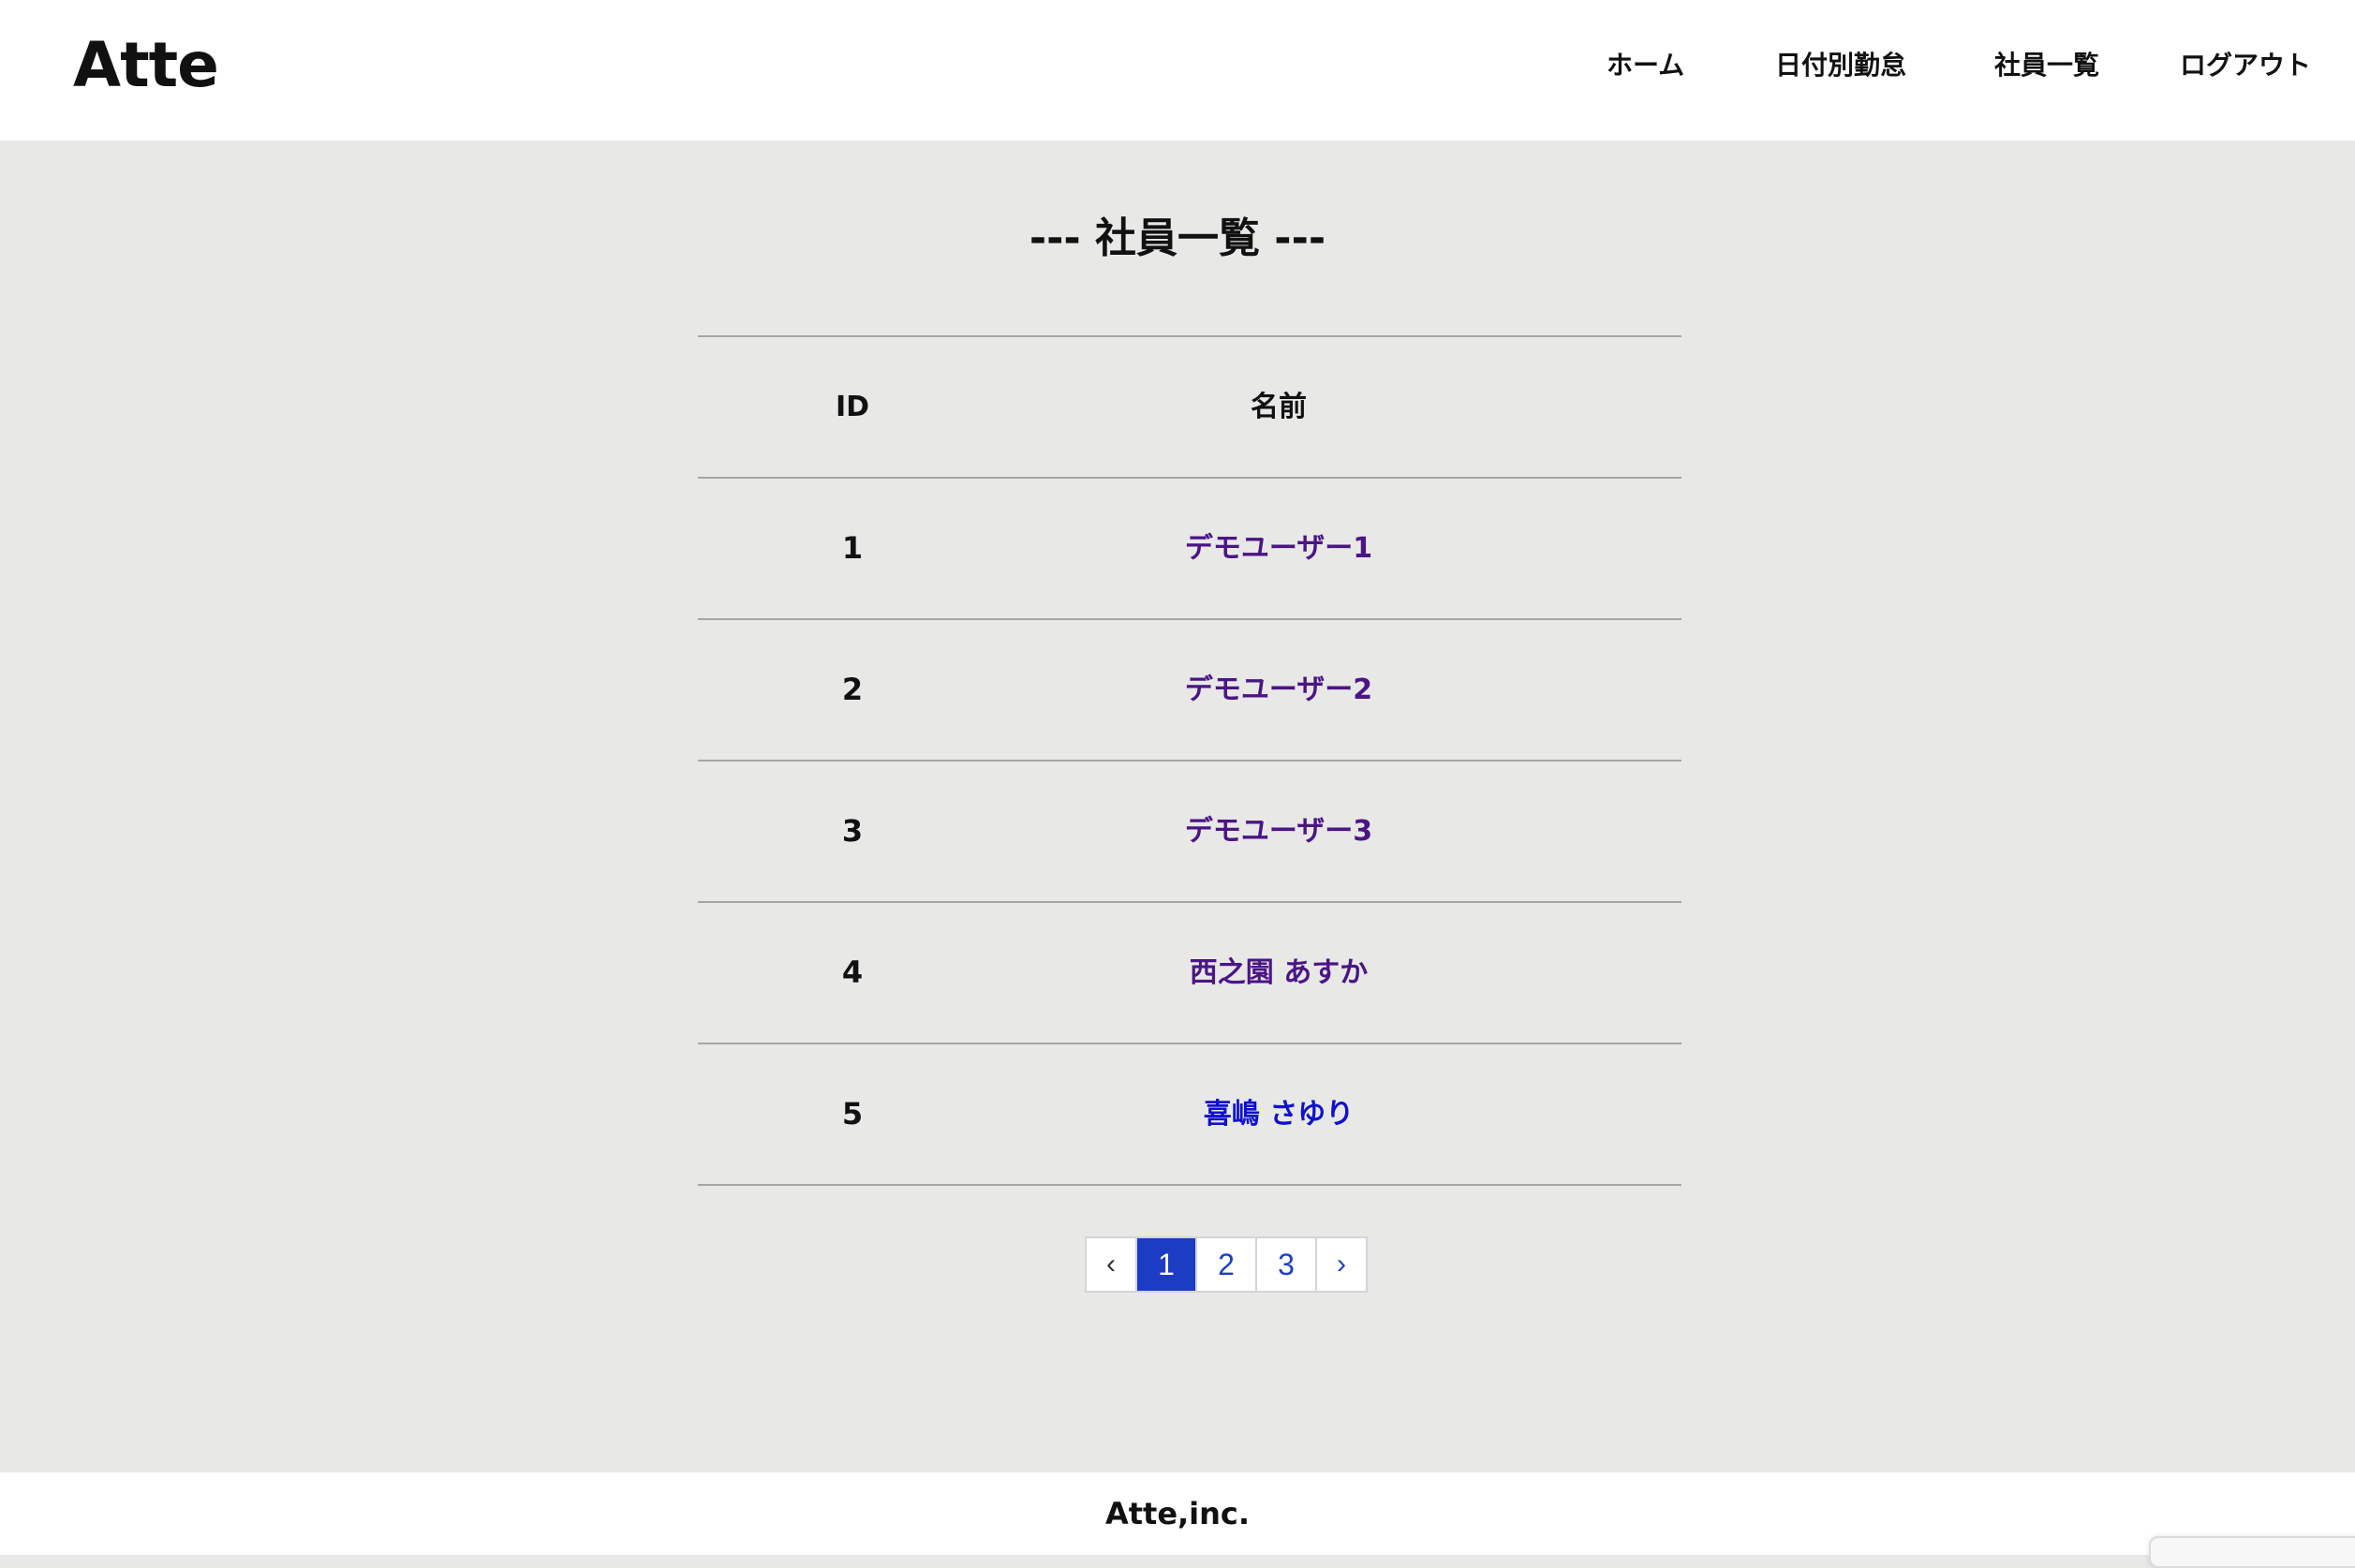  What do you see at coordinates (146, 65) in the screenshot?
I see `logo: Atte` at bounding box center [146, 65].